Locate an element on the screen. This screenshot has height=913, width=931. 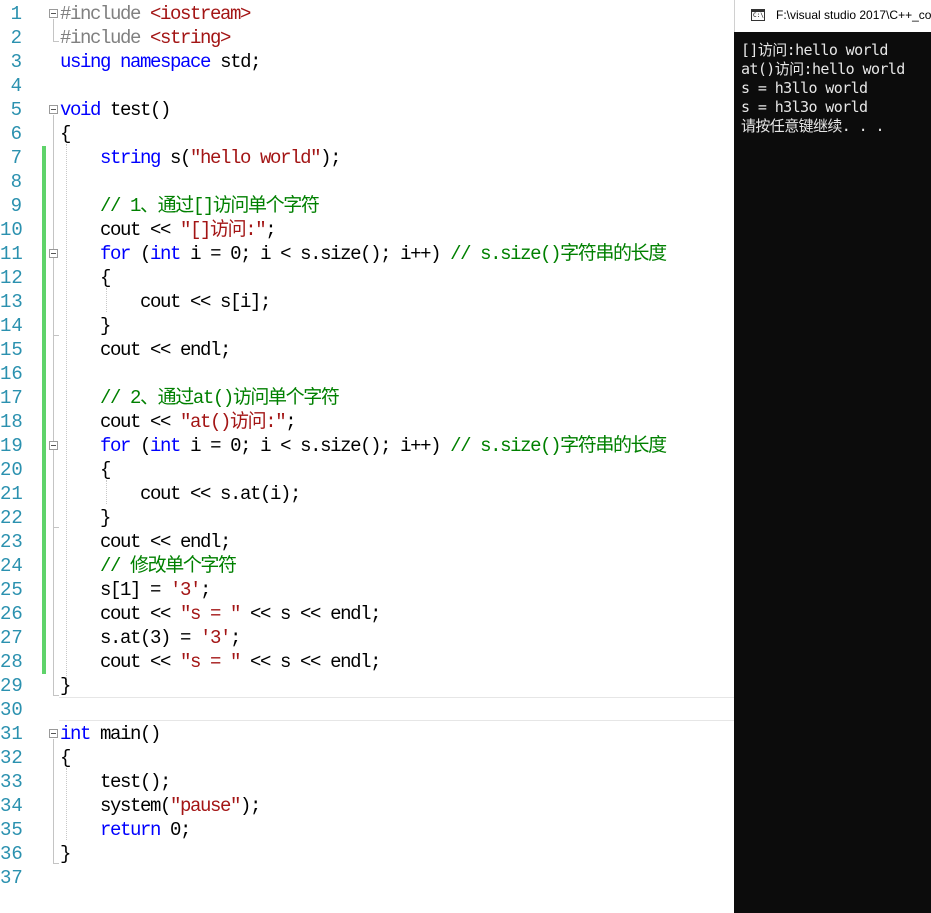
line-number: 14 is located at coordinates (11, 326).